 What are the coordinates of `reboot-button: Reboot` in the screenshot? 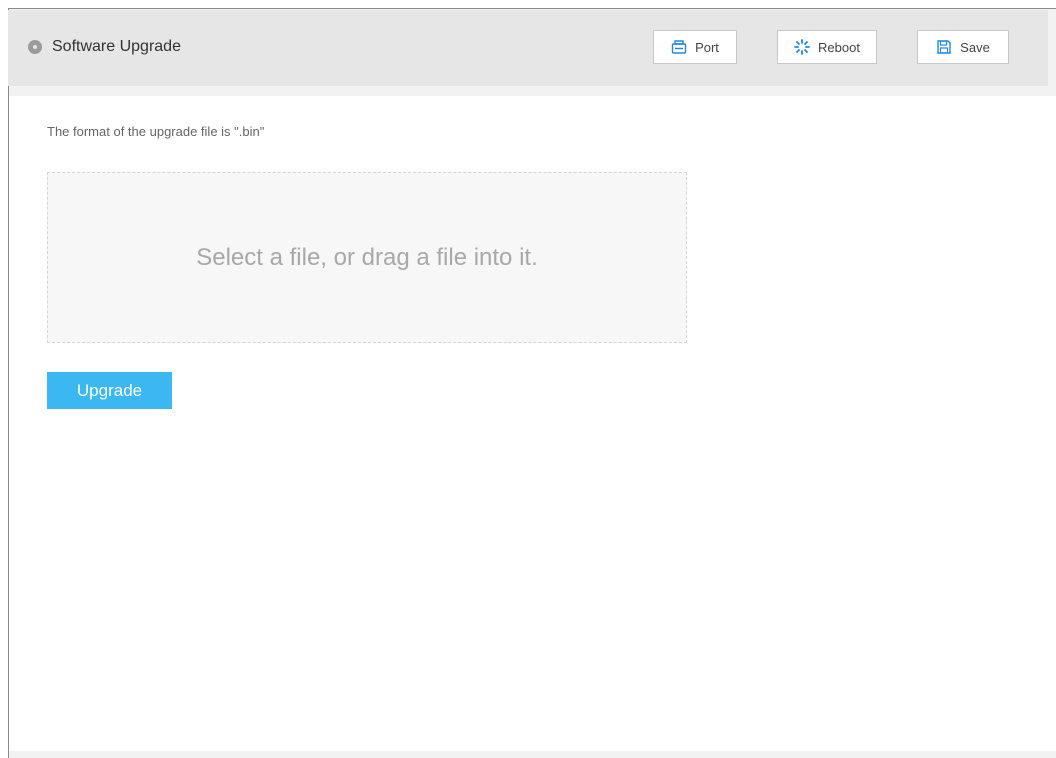 It's located at (827, 47).